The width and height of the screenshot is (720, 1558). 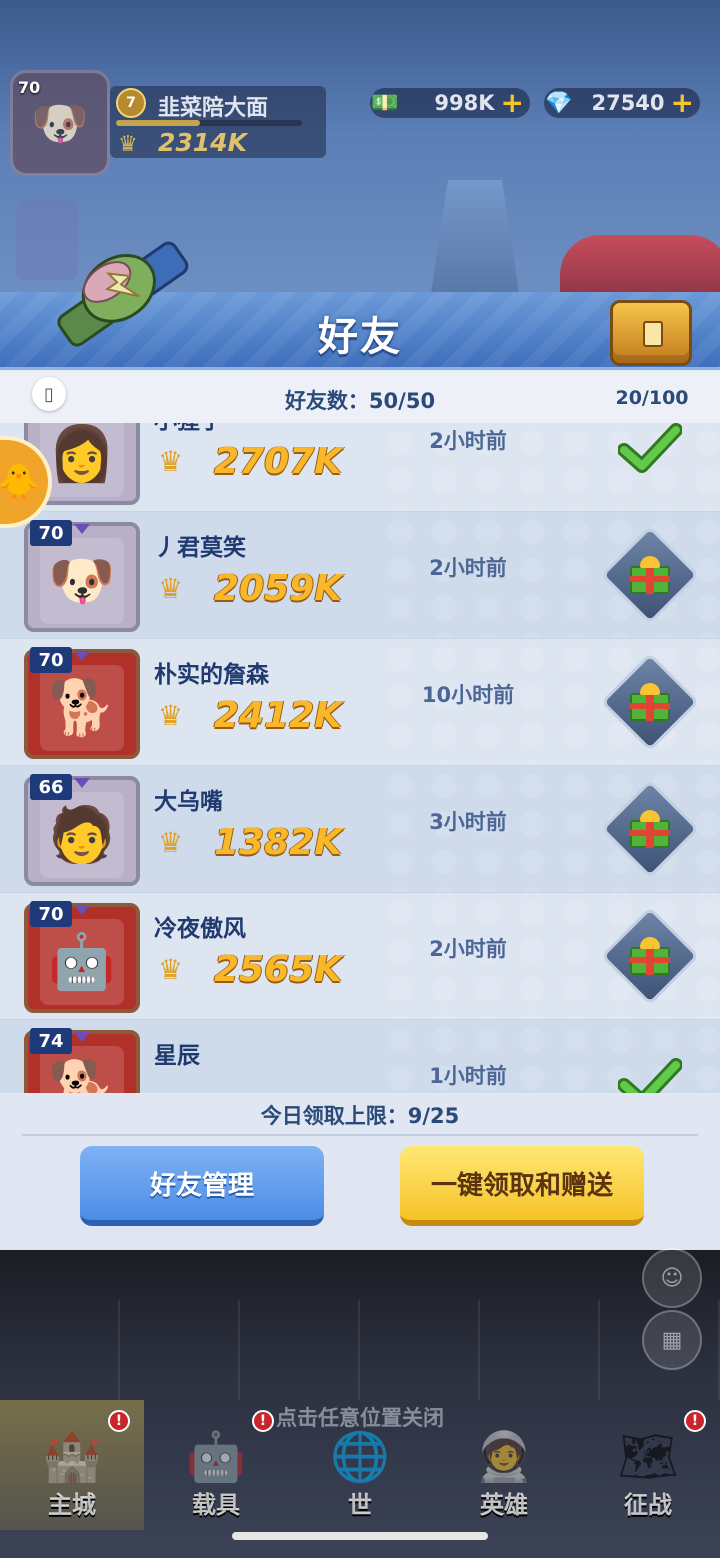 What do you see at coordinates (158, 123) in the screenshot?
I see `xp-bar-fill` at bounding box center [158, 123].